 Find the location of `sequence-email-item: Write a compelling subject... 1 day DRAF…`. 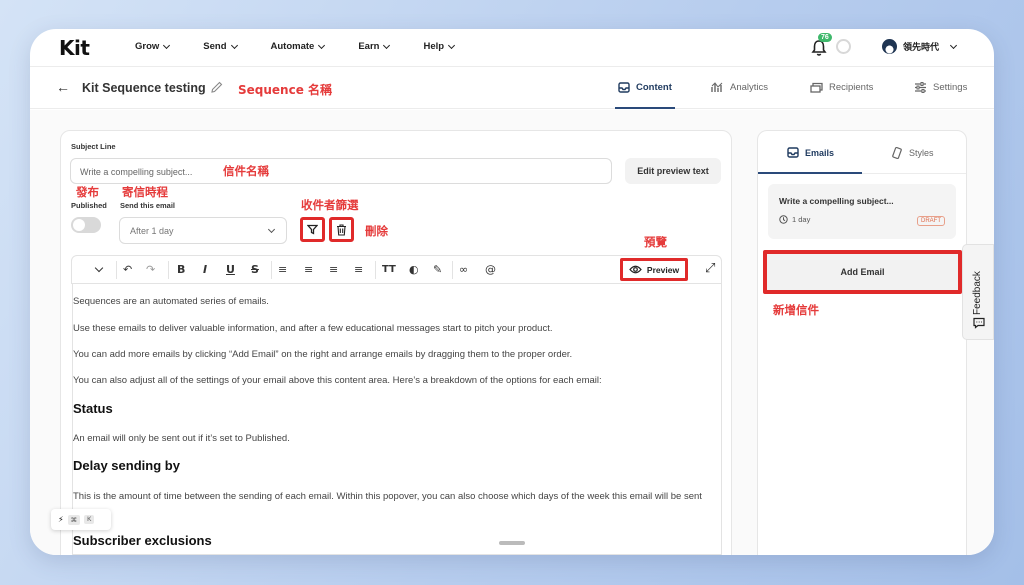

sequence-email-item: Write a compelling subject... 1 day DRAF… is located at coordinates (862, 211).